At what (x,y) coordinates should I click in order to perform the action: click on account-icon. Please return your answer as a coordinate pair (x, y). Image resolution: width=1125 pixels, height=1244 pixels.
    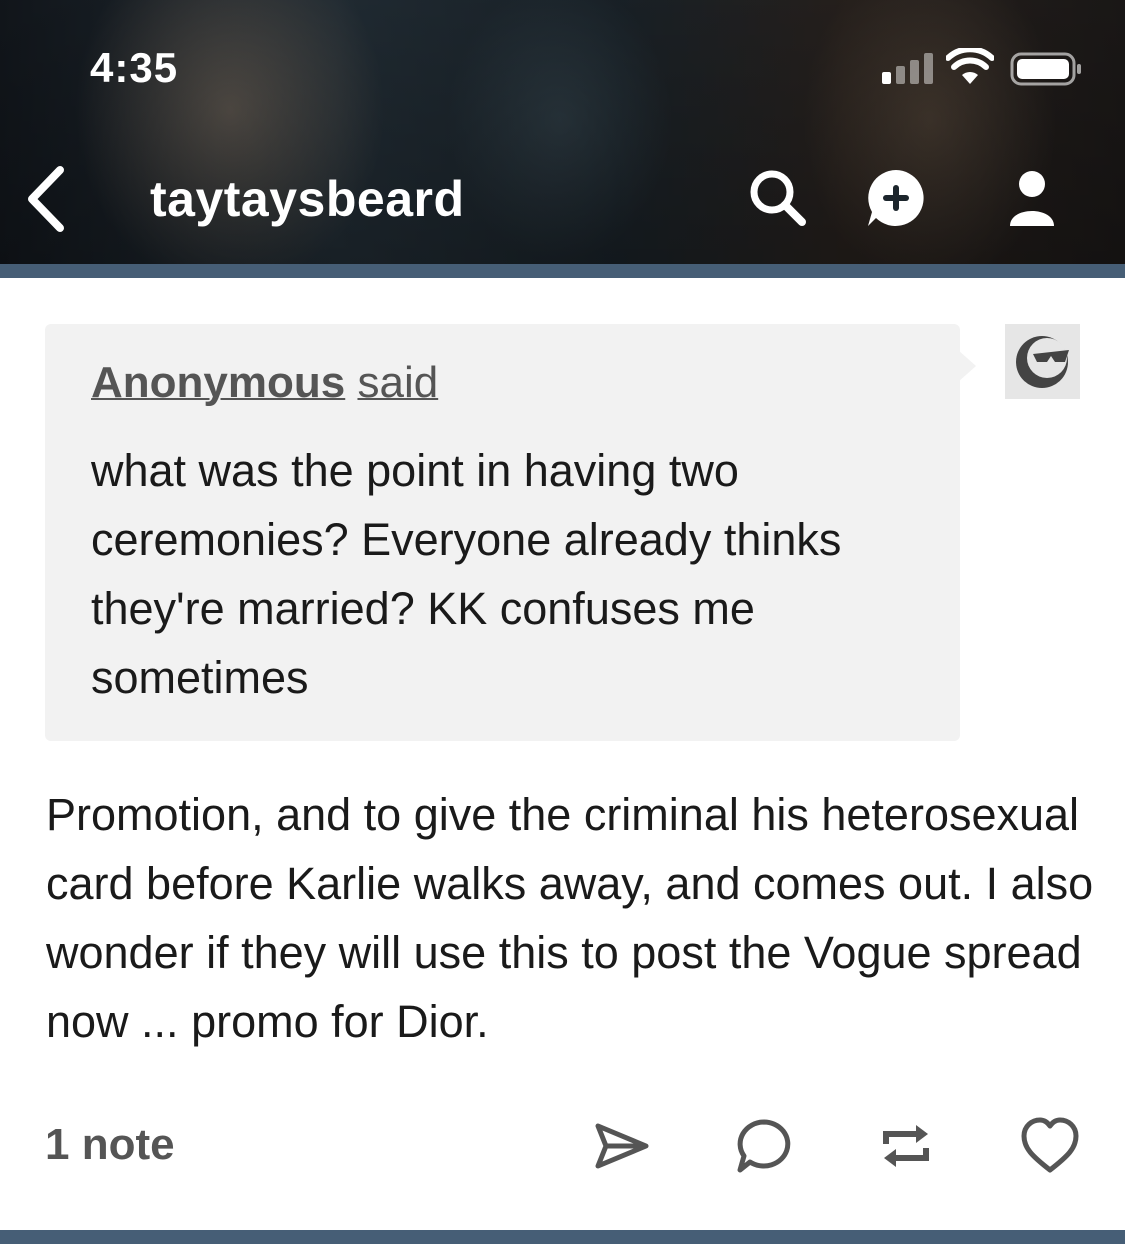
    Looking at the image, I should click on (1032, 198).